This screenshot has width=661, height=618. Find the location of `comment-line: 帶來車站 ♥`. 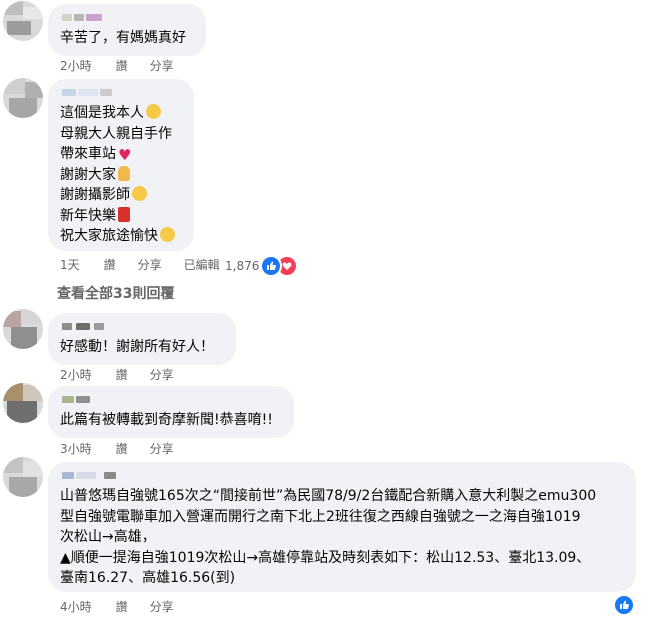

comment-line: 帶來車站 ♥ is located at coordinates (96, 155).